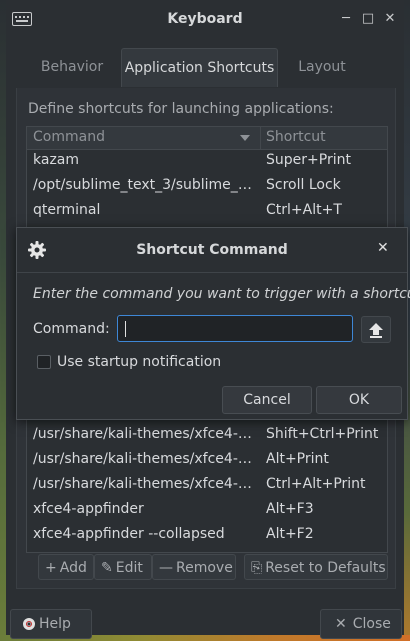  Describe the element at coordinates (322, 67) in the screenshot. I see `tab-layout: Layout` at that location.